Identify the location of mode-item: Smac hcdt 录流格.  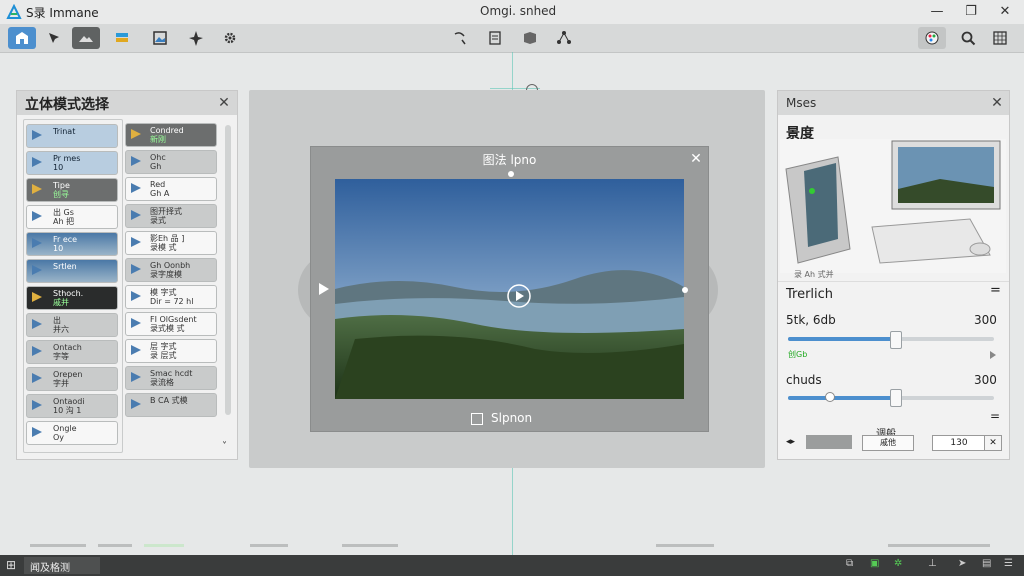
(171, 378).